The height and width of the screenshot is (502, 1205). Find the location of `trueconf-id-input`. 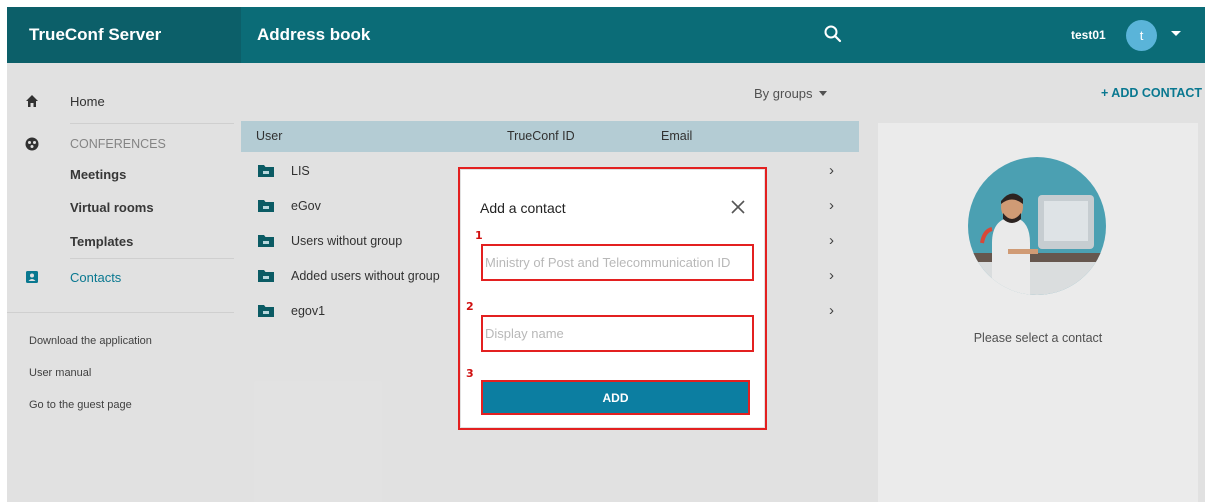

trueconf-id-input is located at coordinates (617, 262).